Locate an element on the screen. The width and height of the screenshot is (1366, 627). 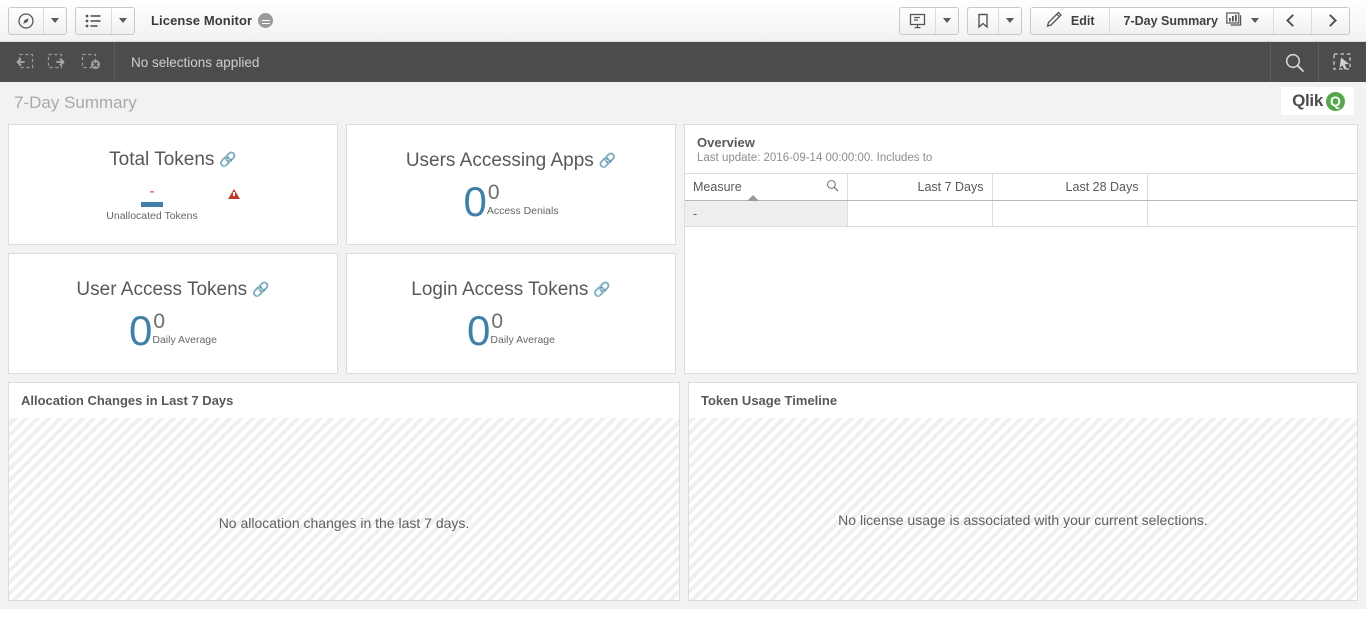
sheet-selector: 7-Day Summary is located at coordinates (1191, 20).